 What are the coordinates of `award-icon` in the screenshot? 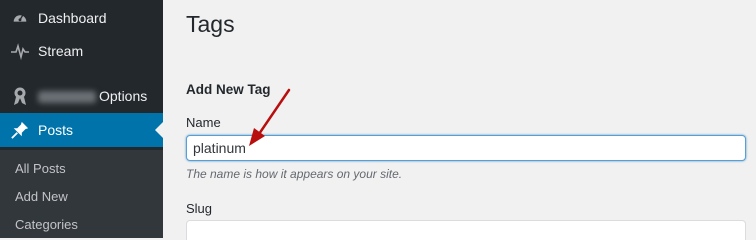 It's located at (20, 96).